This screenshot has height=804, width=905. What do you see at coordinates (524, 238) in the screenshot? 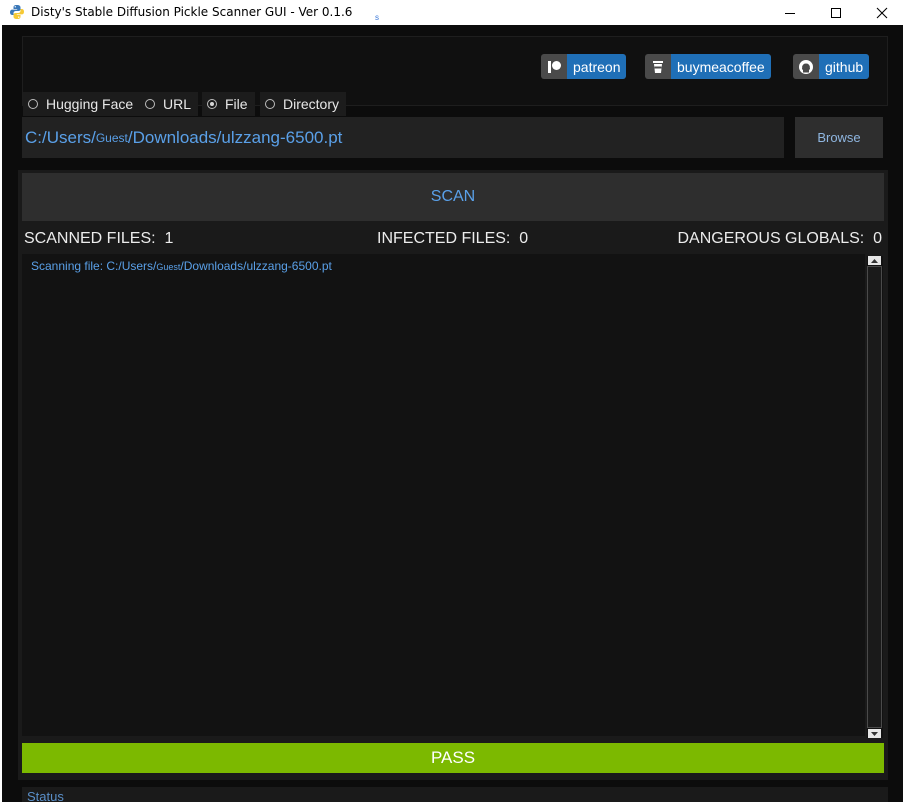
I see `infected-files-value: 0` at bounding box center [524, 238].